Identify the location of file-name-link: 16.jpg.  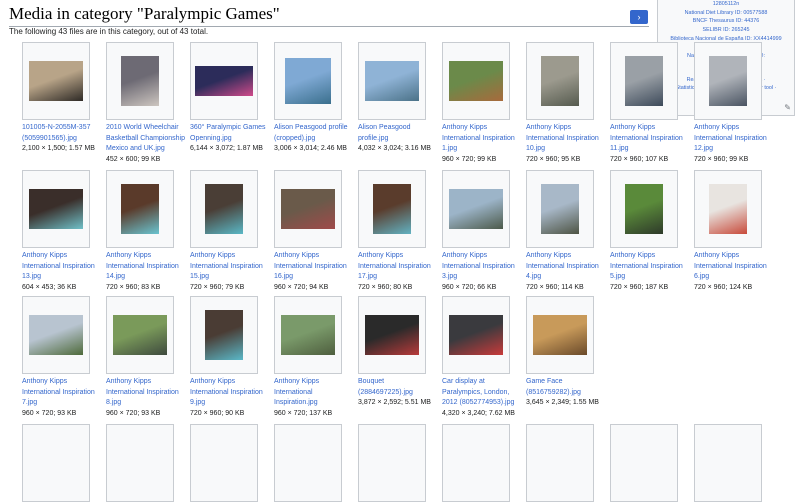
(315, 277).